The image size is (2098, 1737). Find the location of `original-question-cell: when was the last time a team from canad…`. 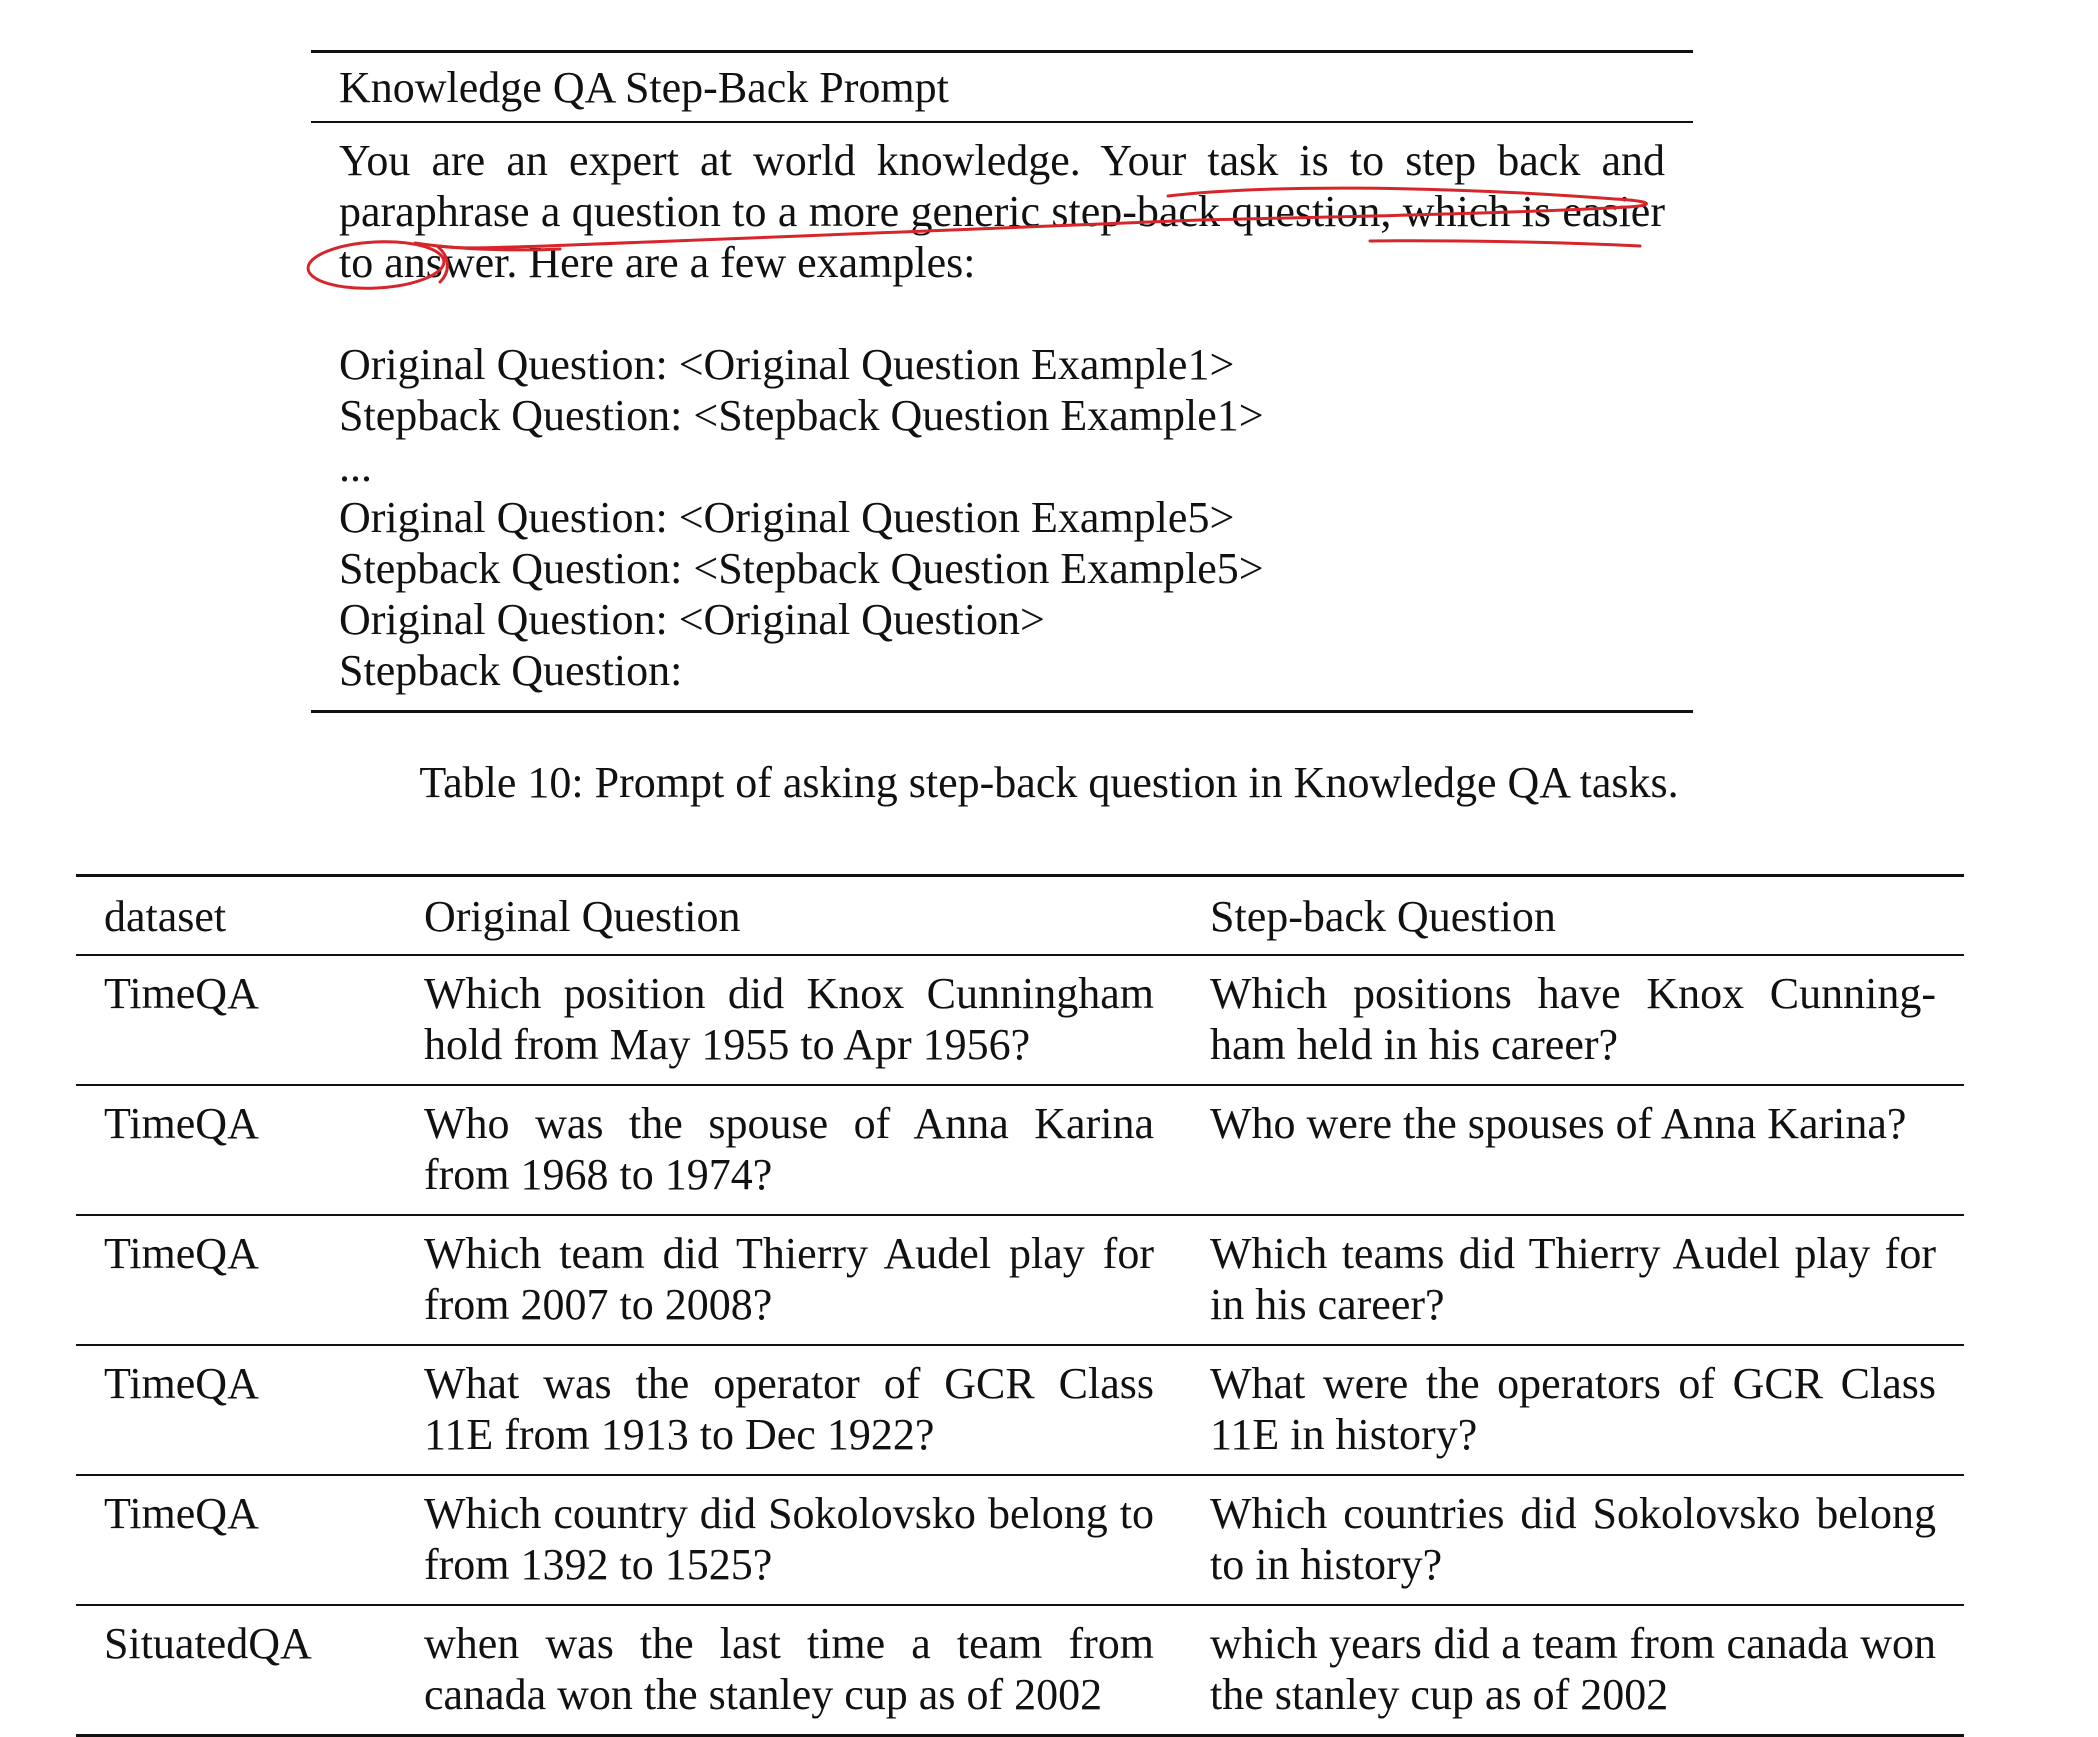

original-question-cell: when was the last time a team from canad… is located at coordinates (789, 1671).